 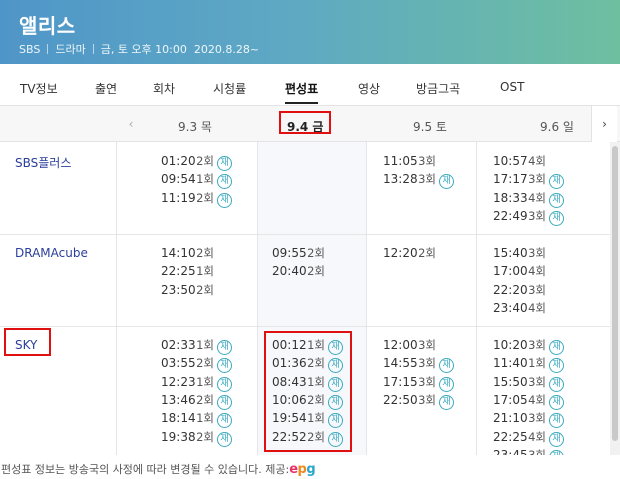 I want to click on program-time: 11:19, so click(x=178, y=197).